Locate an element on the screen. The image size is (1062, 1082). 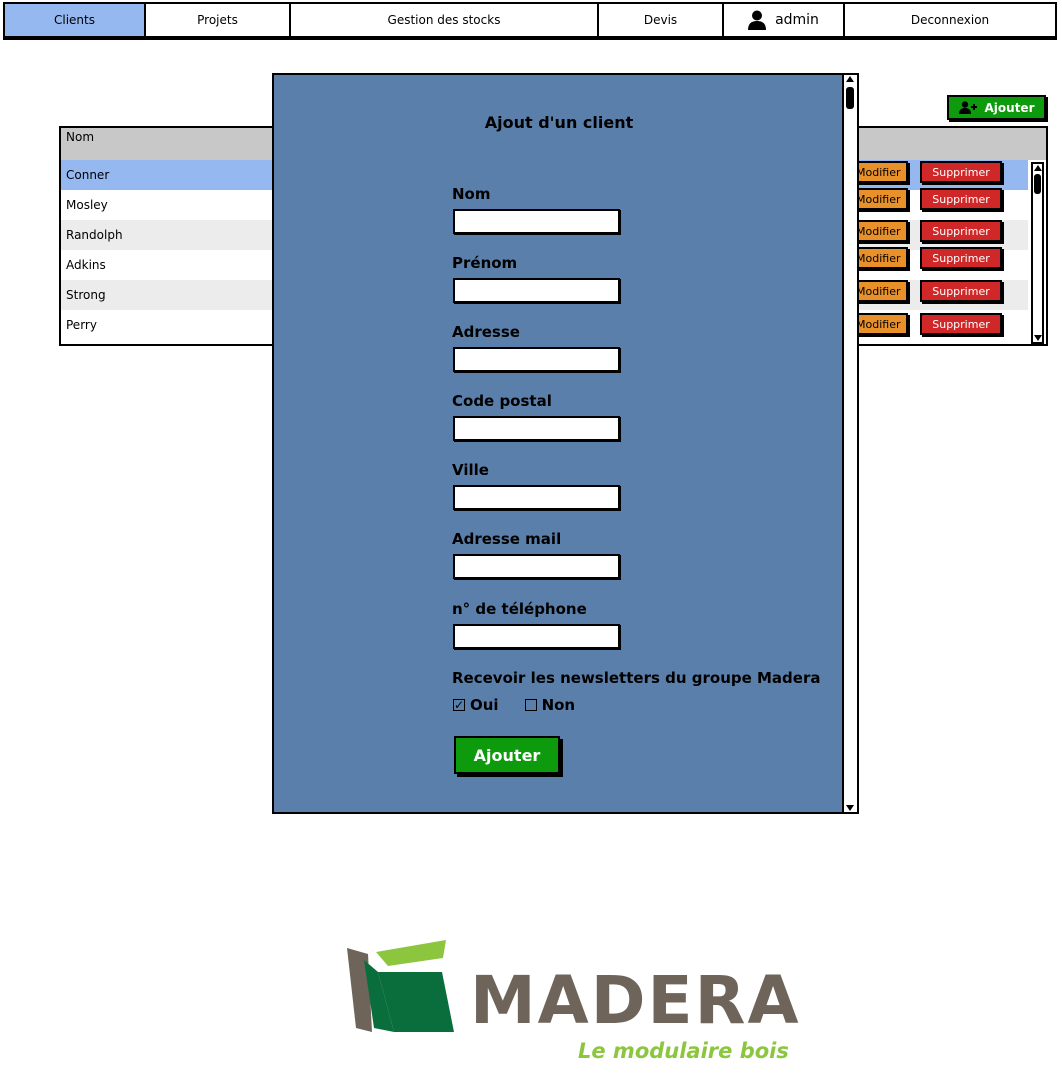
column-header-nom: Nom is located at coordinates (80, 137).